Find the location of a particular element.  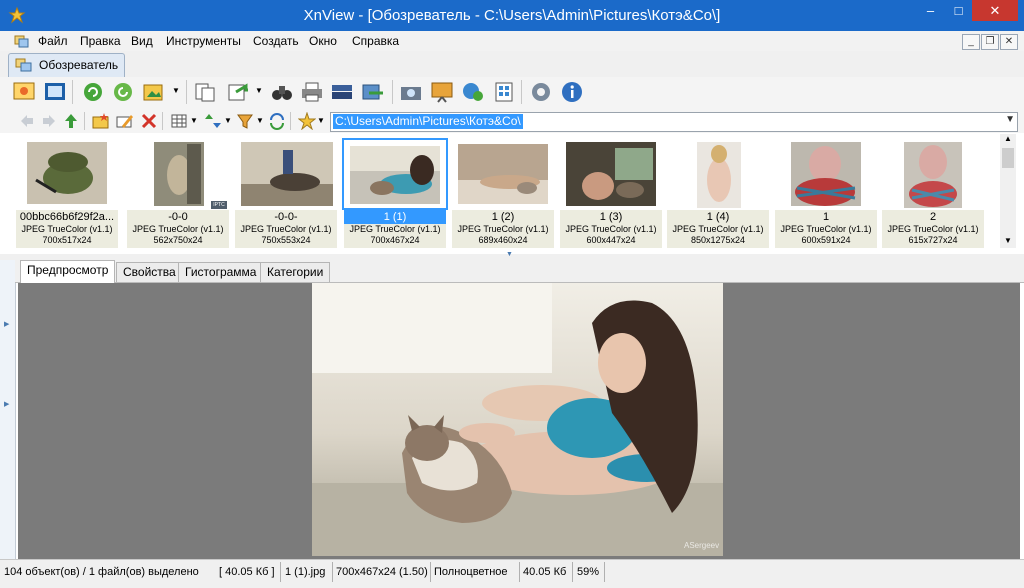

menu-window: Окно is located at coordinates (323, 41).